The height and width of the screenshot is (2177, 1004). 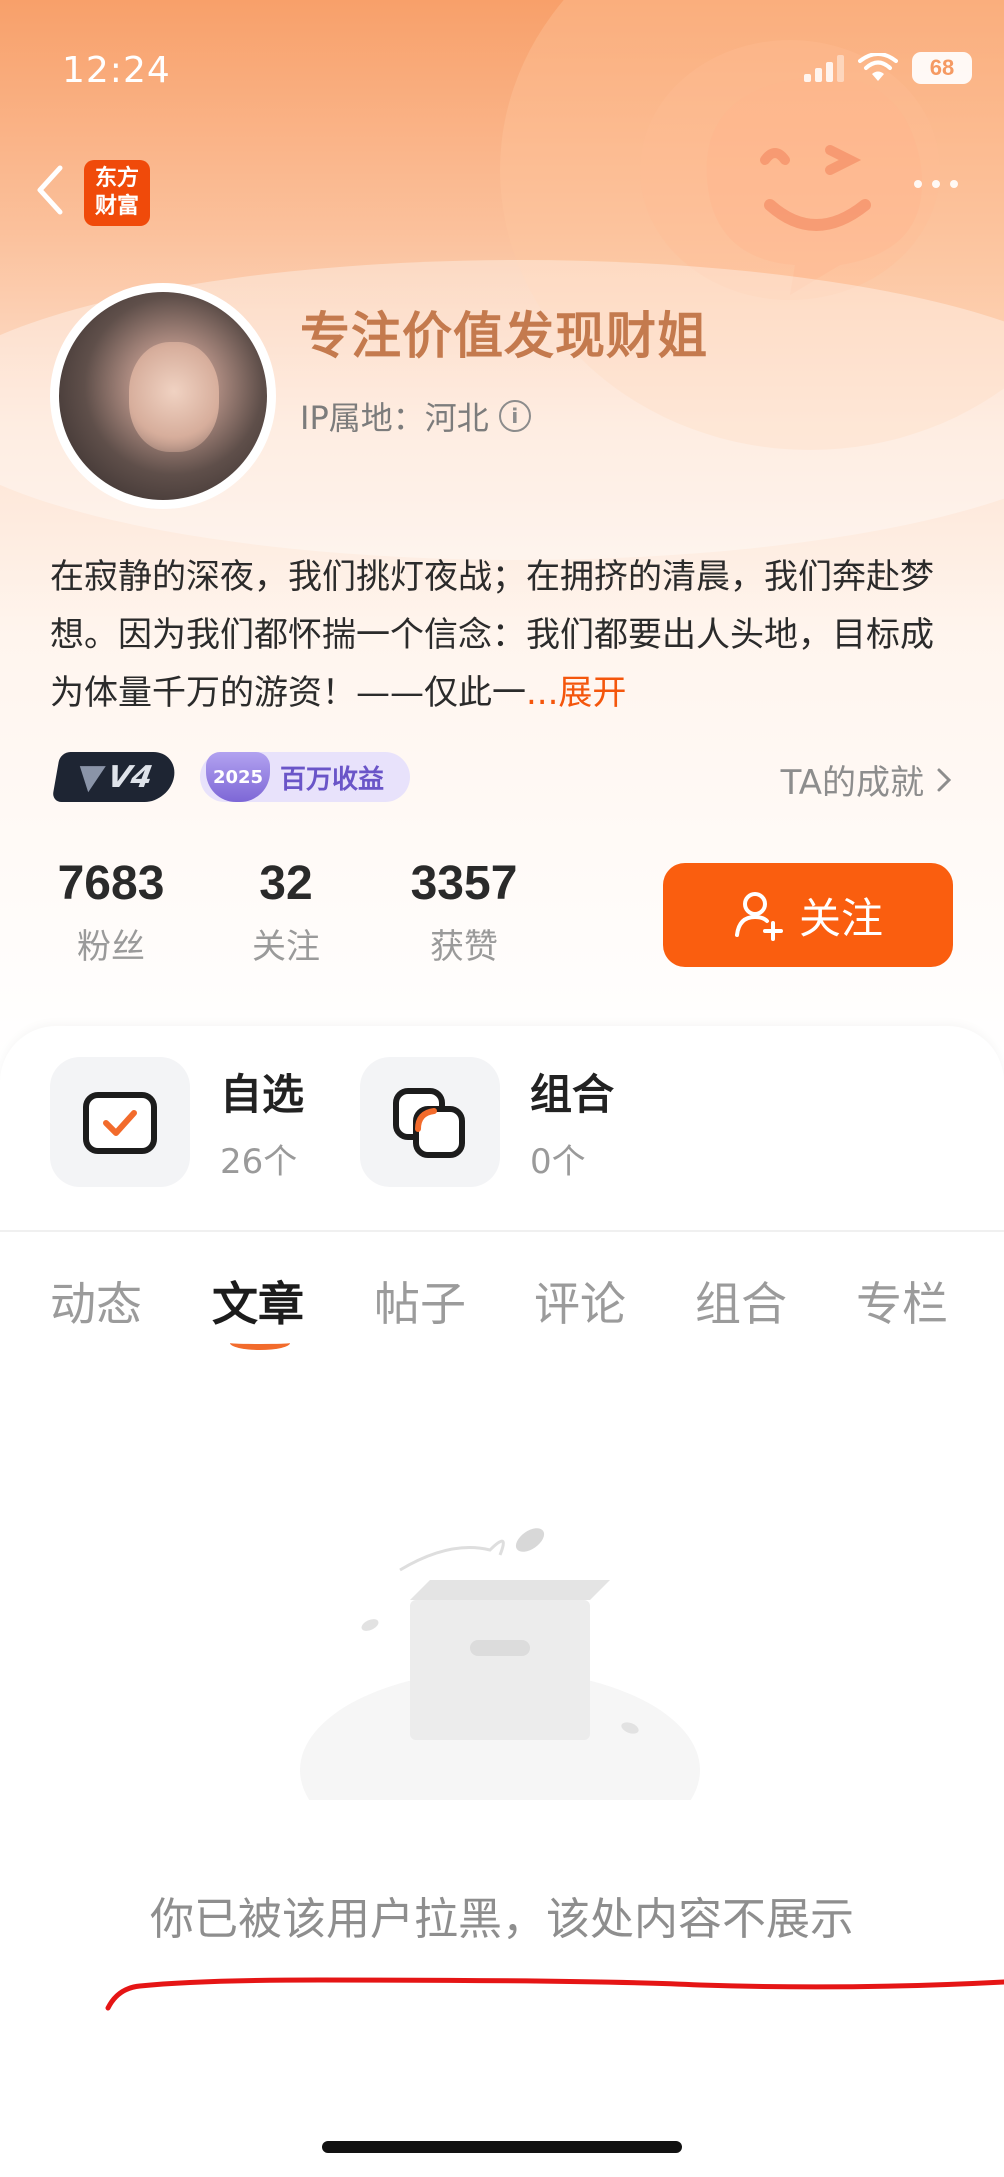 What do you see at coordinates (504, 336) in the screenshot?
I see `profile-name: 专注价值发现财姐` at bounding box center [504, 336].